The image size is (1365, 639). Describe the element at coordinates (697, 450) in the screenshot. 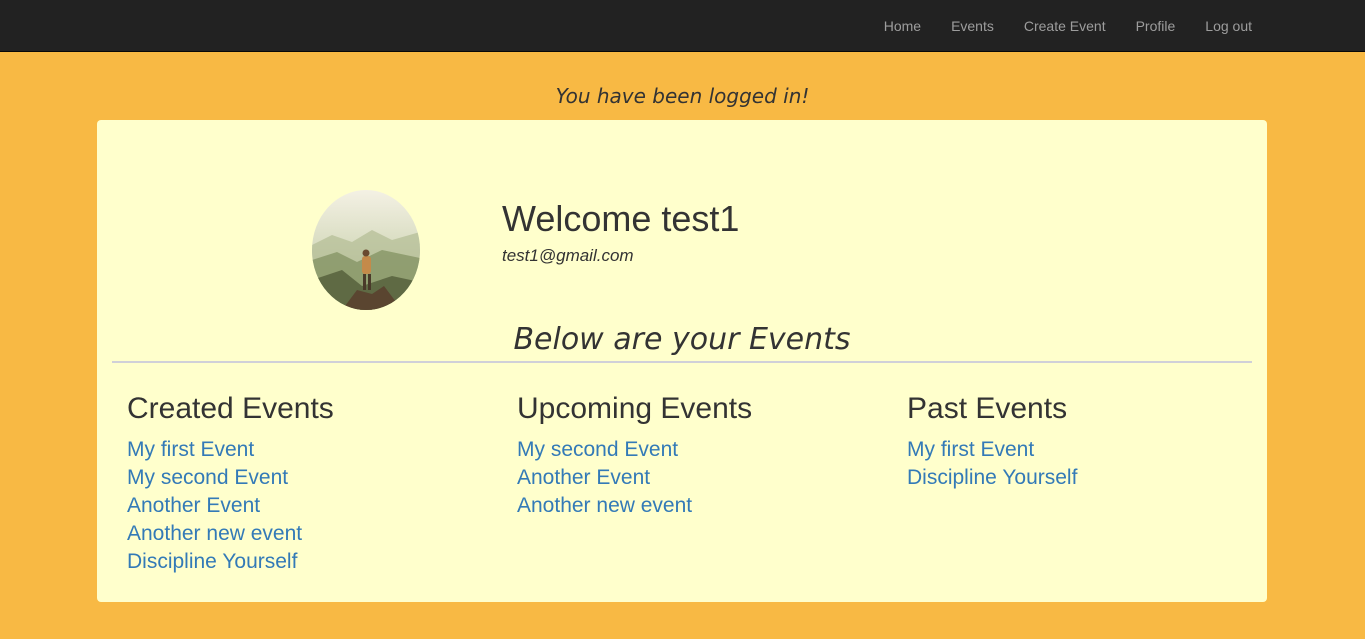

I see `upcoming-event-link: My second Event` at that location.